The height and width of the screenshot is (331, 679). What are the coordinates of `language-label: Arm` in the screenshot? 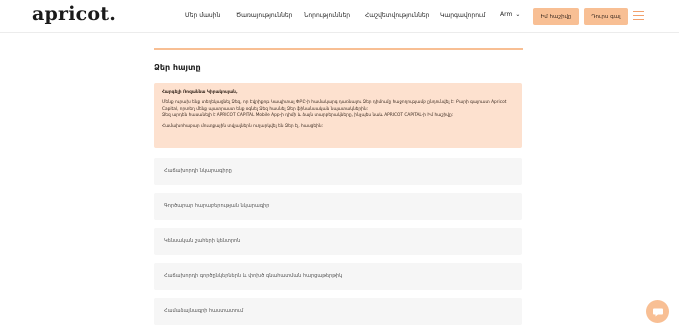 It's located at (506, 14).